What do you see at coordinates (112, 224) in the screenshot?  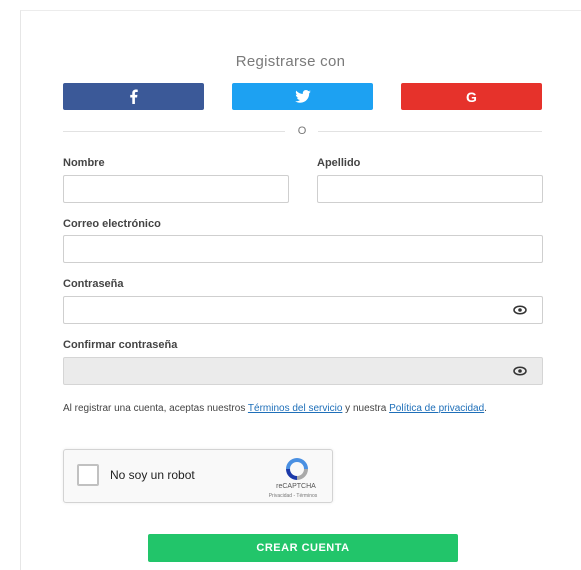 I see `email-label: Correo electrónico` at bounding box center [112, 224].